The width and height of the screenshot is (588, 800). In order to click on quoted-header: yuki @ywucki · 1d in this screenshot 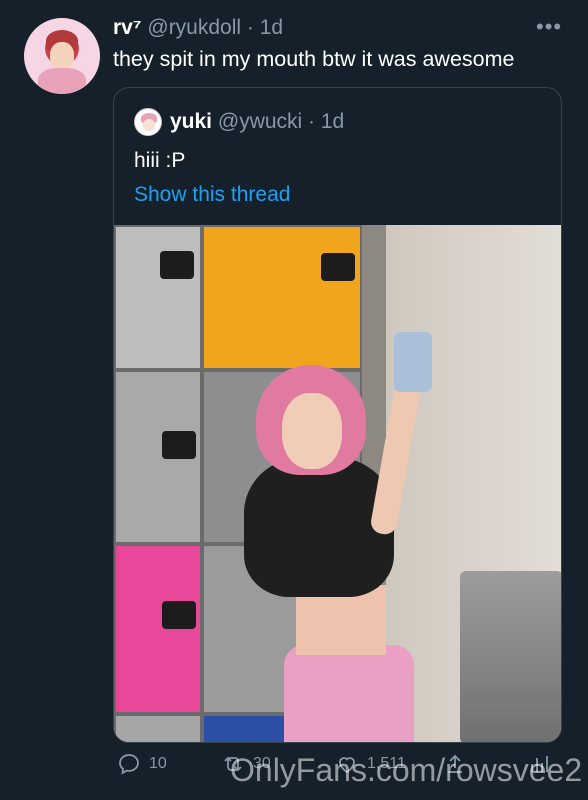, I will do `click(257, 122)`.